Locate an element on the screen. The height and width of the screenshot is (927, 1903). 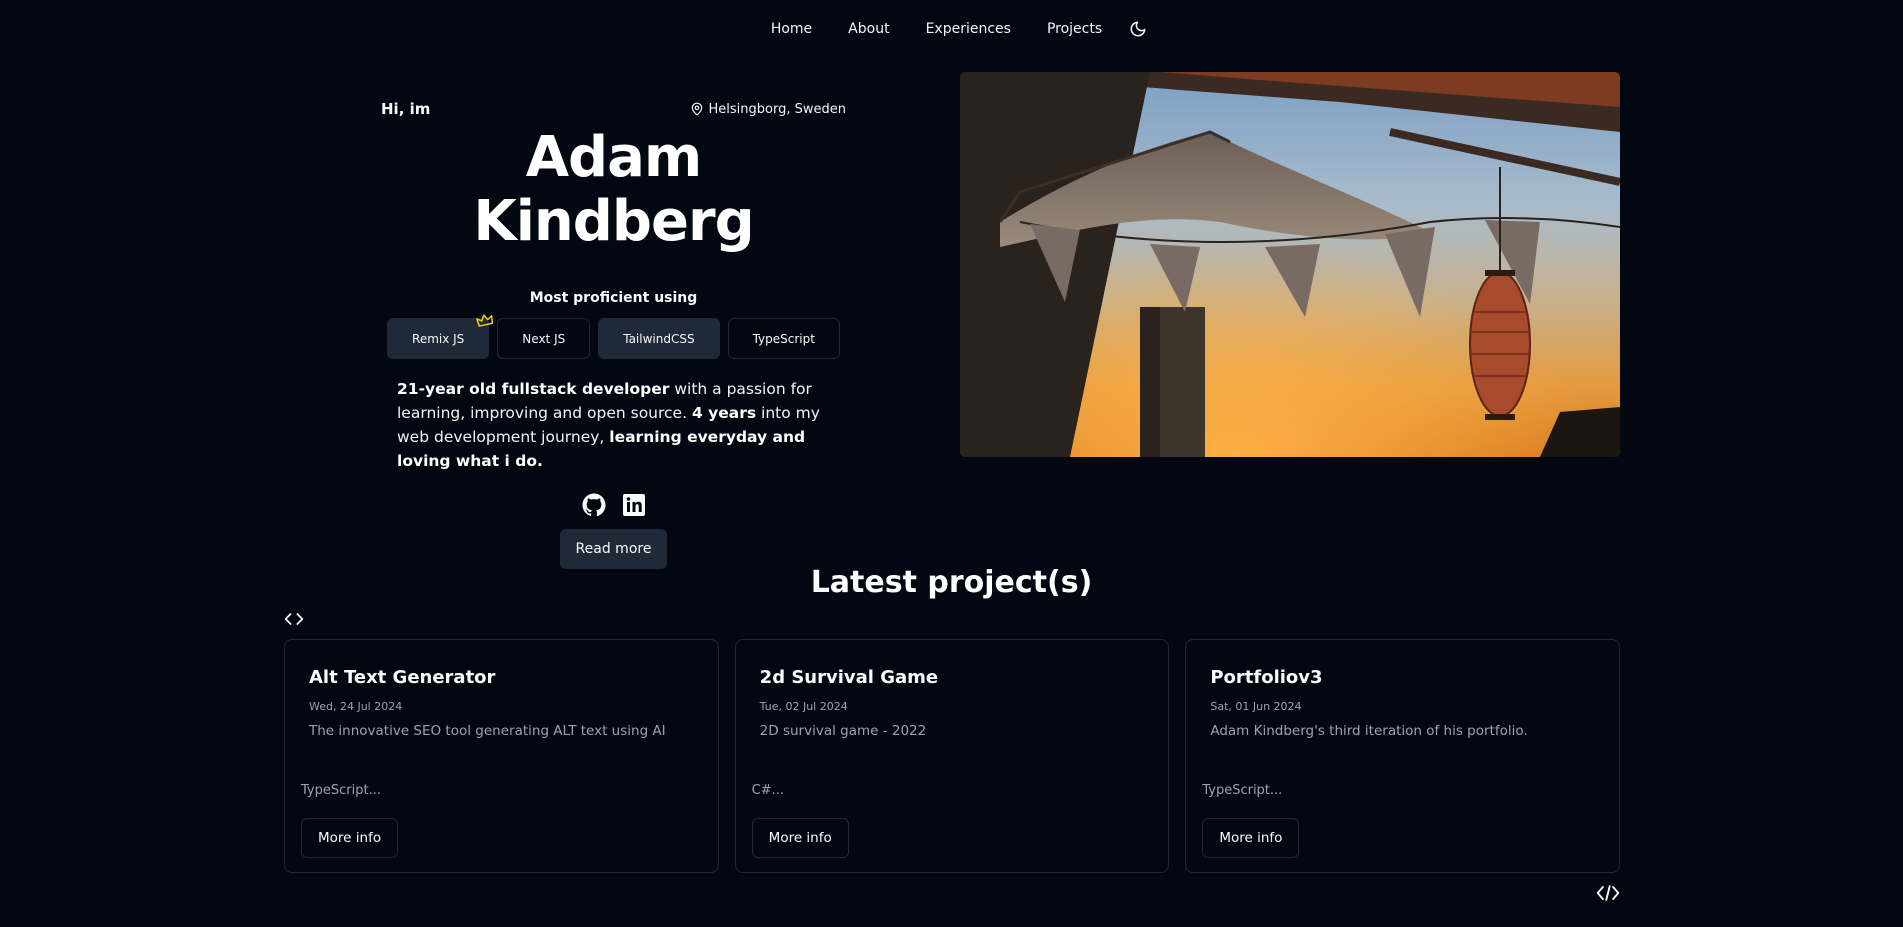
code-brackets-icon is located at coordinates (294, 621).